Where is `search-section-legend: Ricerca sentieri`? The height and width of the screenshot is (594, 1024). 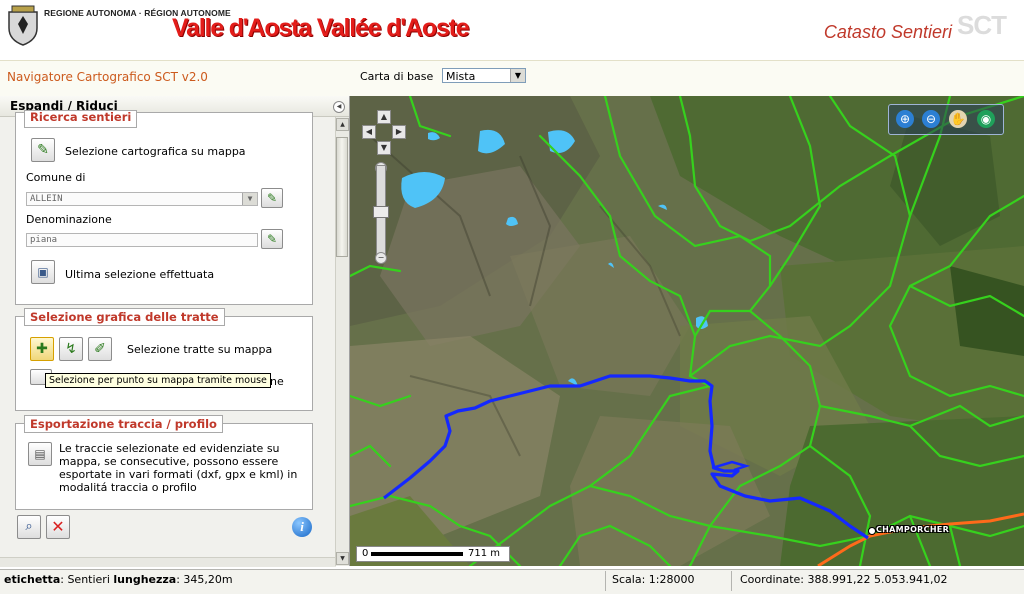
search-section-legend: Ricerca sentieri is located at coordinates (81, 119).